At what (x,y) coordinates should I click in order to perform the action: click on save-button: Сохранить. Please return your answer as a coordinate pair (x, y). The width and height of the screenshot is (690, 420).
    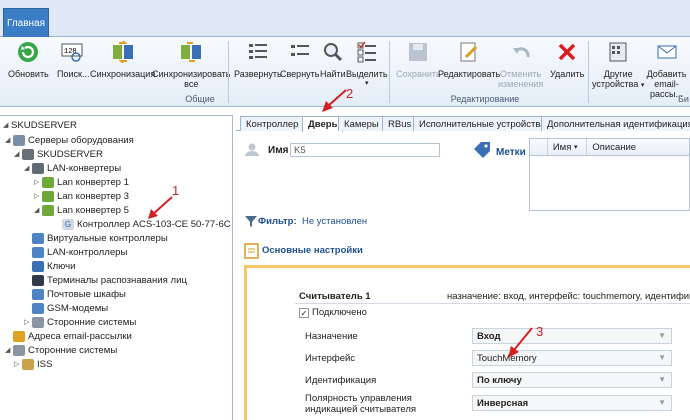
    Looking at the image, I should click on (418, 59).